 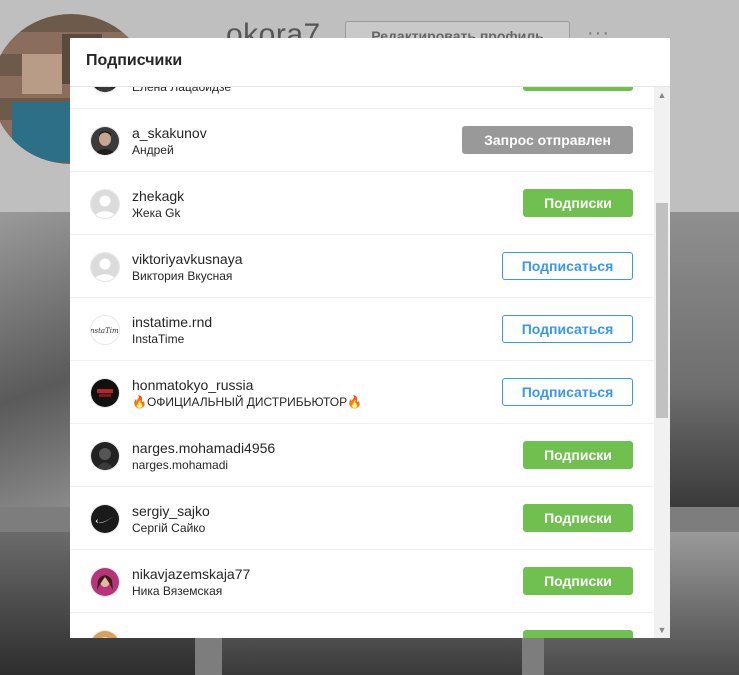 I want to click on follower-username: narges.mohamadi4956, so click(x=203, y=448).